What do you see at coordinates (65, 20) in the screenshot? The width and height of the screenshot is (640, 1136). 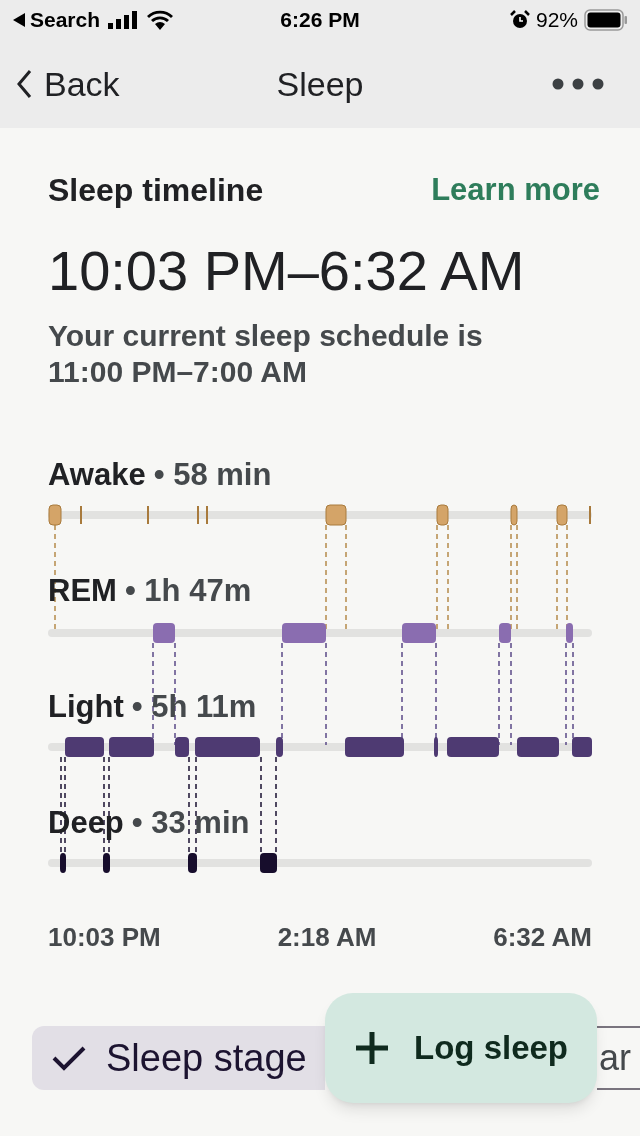 I see `back-app-label: Search` at bounding box center [65, 20].